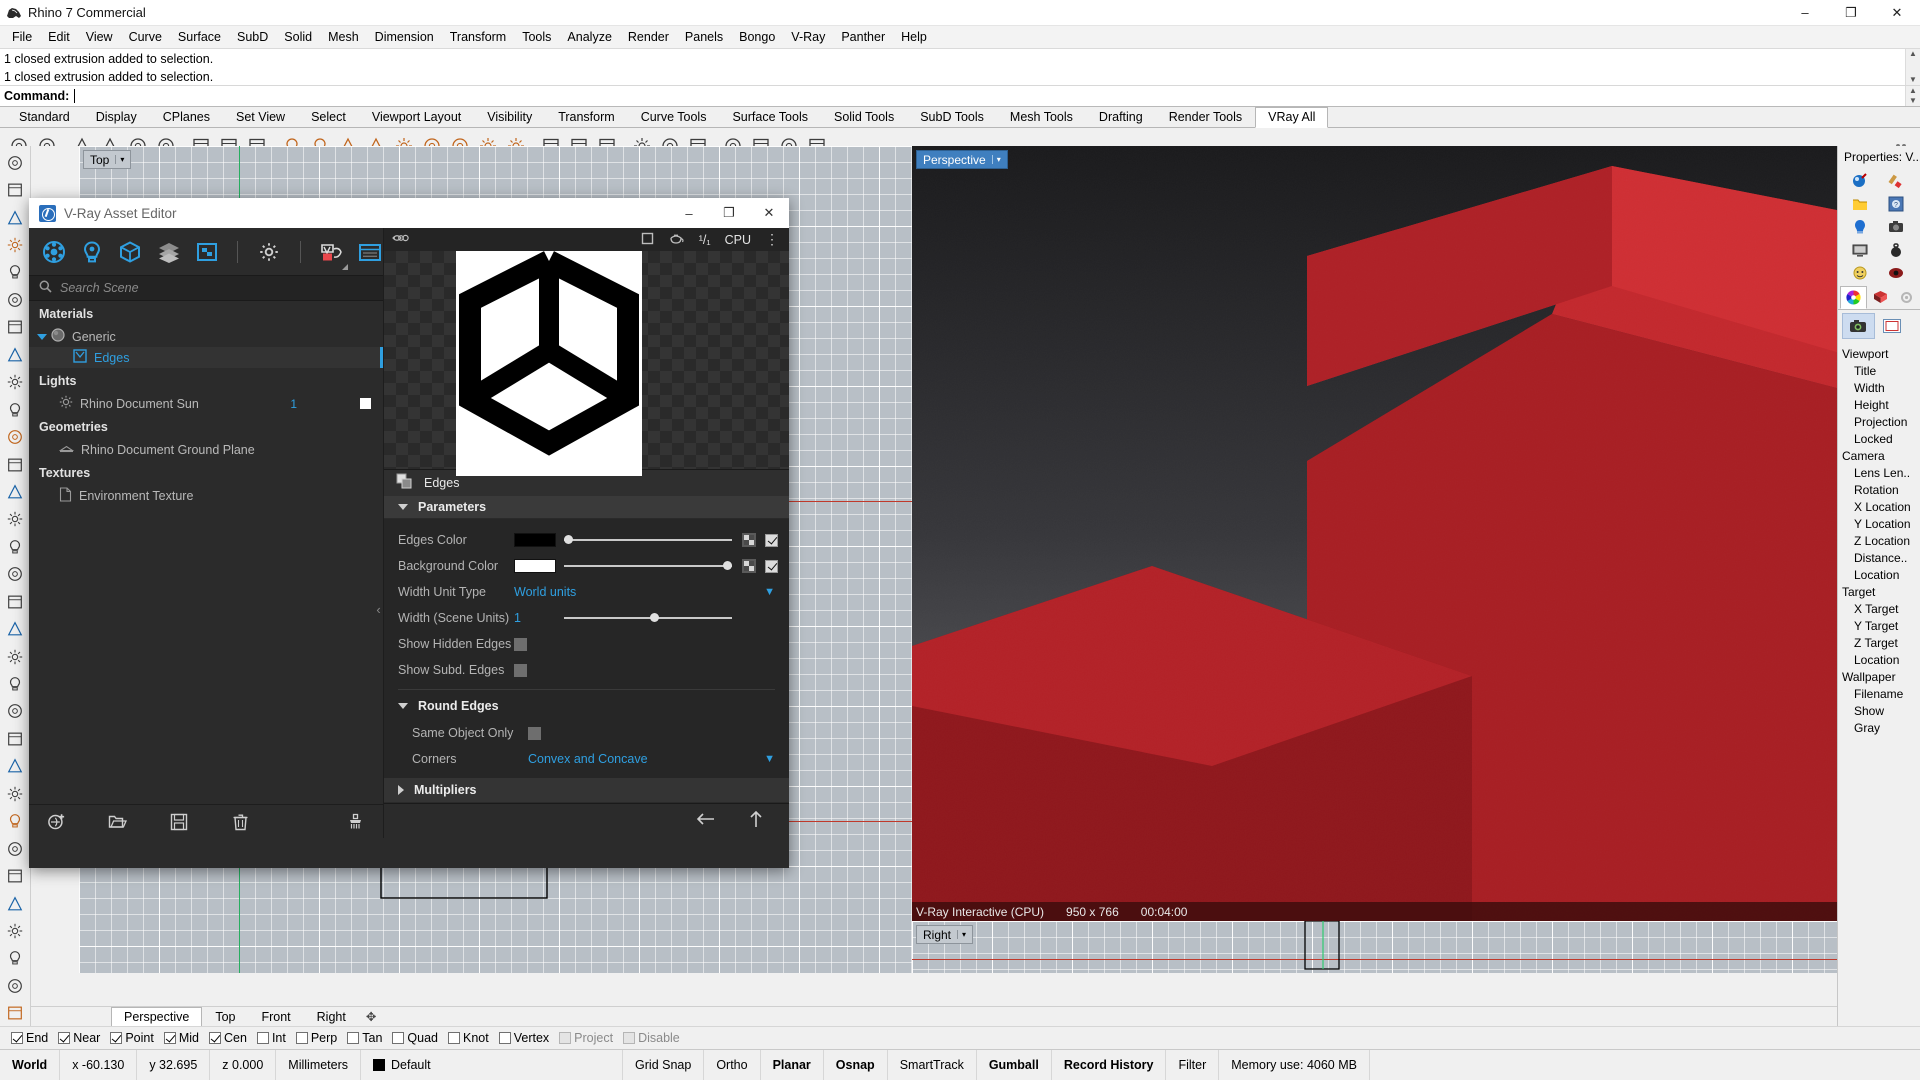 The height and width of the screenshot is (1080, 1920). What do you see at coordinates (15, 354) in the screenshot?
I see `polygon-icon` at bounding box center [15, 354].